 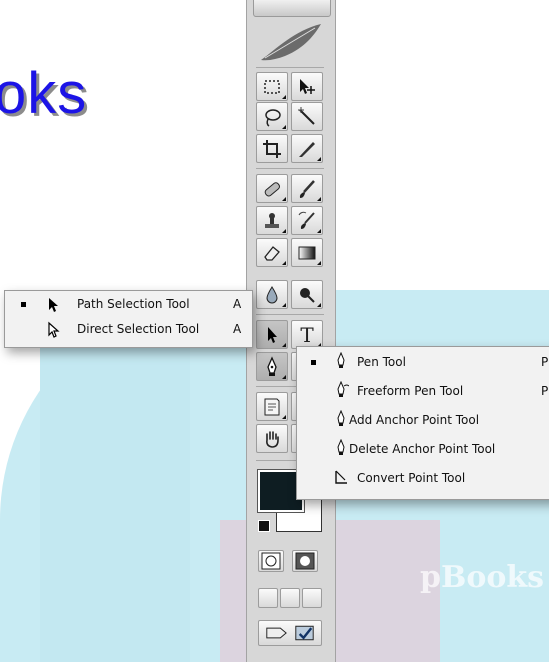 What do you see at coordinates (423, 362) in the screenshot?
I see `menu-item-pen: Pen Tool P` at bounding box center [423, 362].